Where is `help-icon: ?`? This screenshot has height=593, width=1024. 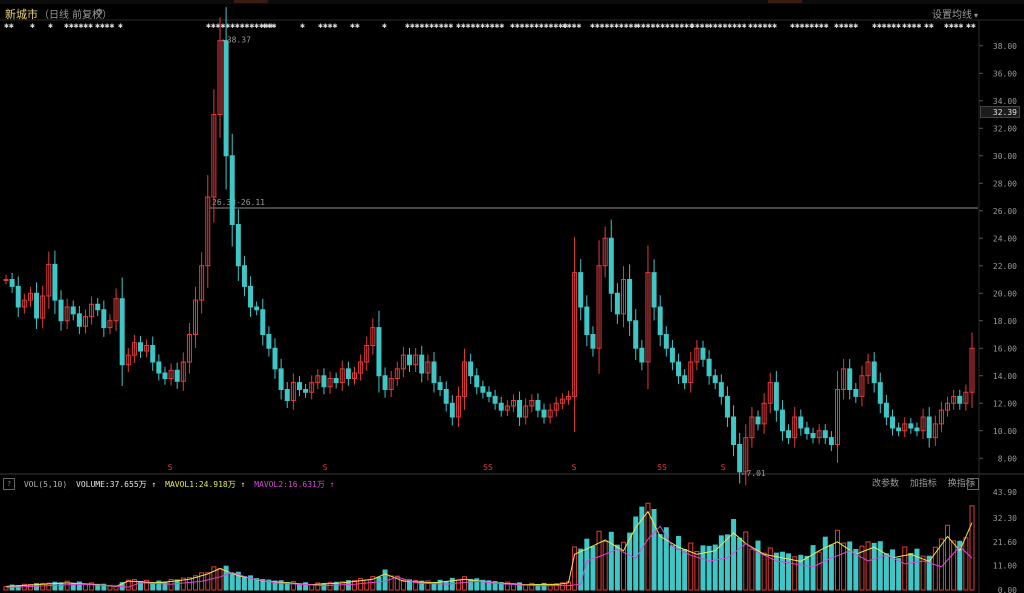
help-icon: ? is located at coordinates (9, 484).